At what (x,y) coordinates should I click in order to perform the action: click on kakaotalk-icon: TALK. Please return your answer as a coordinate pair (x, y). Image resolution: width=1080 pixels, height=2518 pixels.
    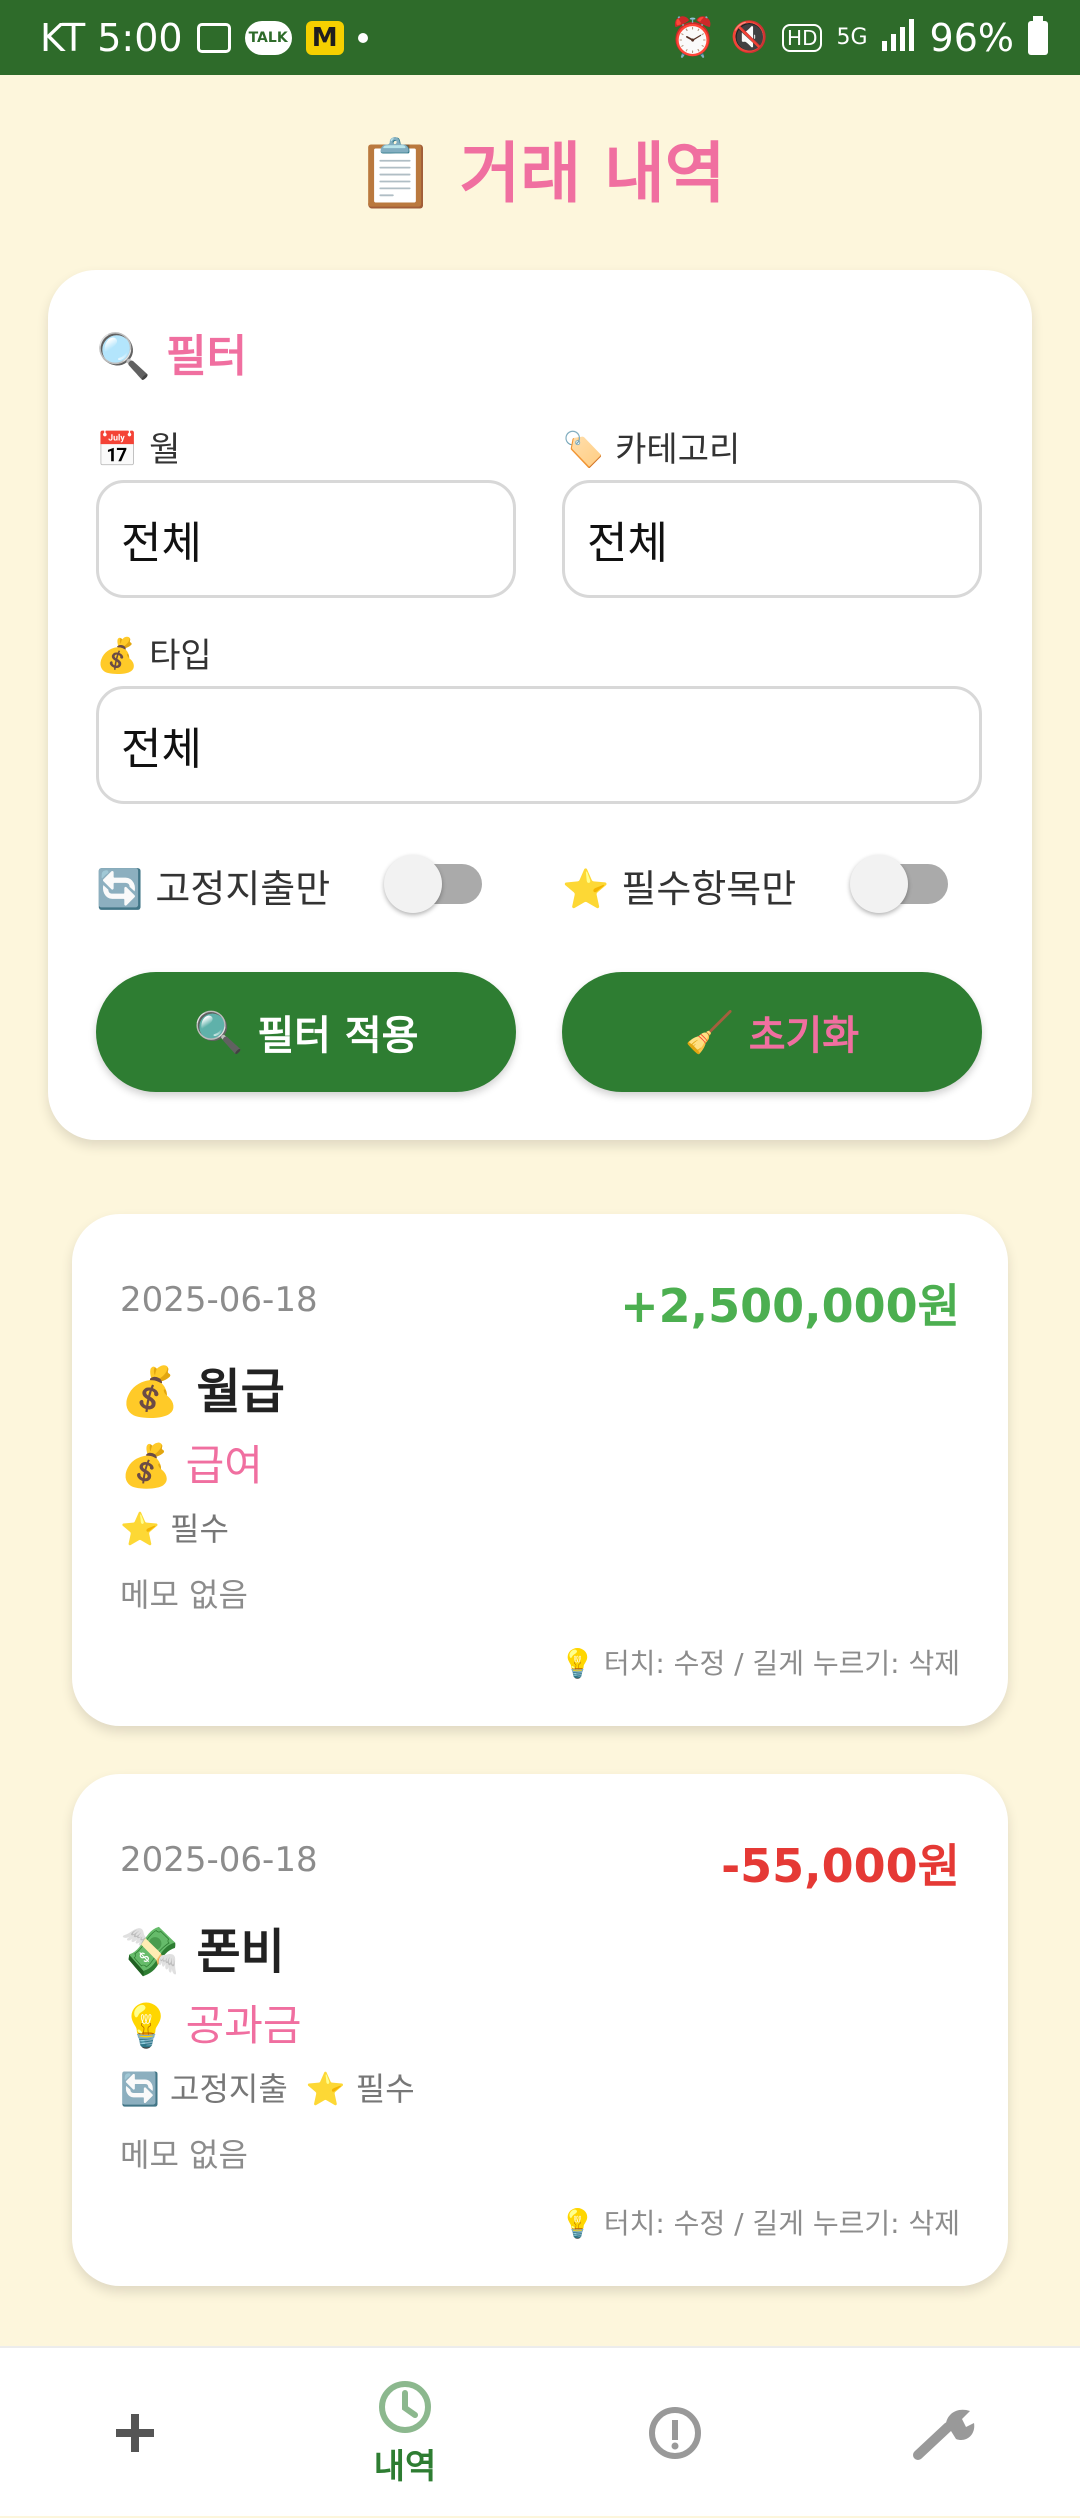
    Looking at the image, I should click on (268, 37).